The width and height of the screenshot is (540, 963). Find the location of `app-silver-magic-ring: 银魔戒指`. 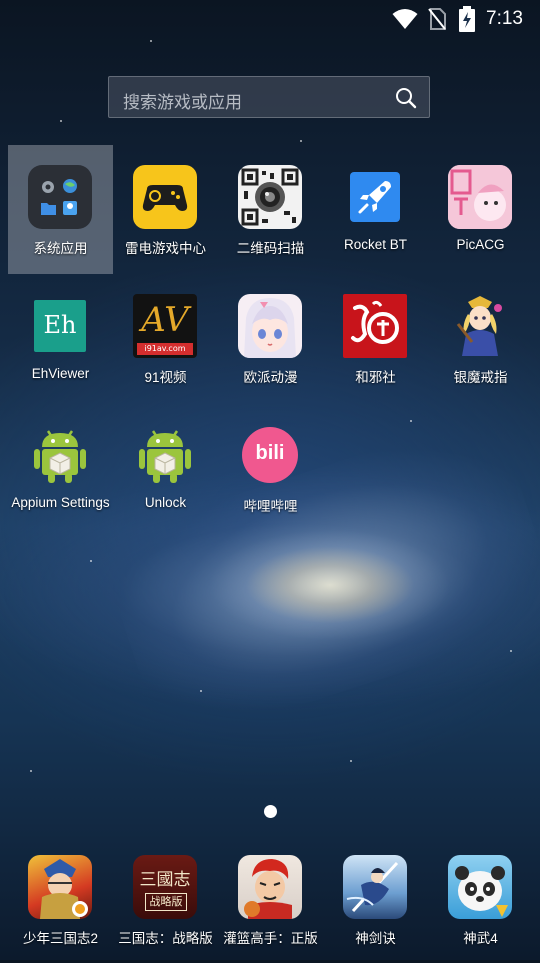

app-silver-magic-ring: 银魔戒指 is located at coordinates (480, 338).